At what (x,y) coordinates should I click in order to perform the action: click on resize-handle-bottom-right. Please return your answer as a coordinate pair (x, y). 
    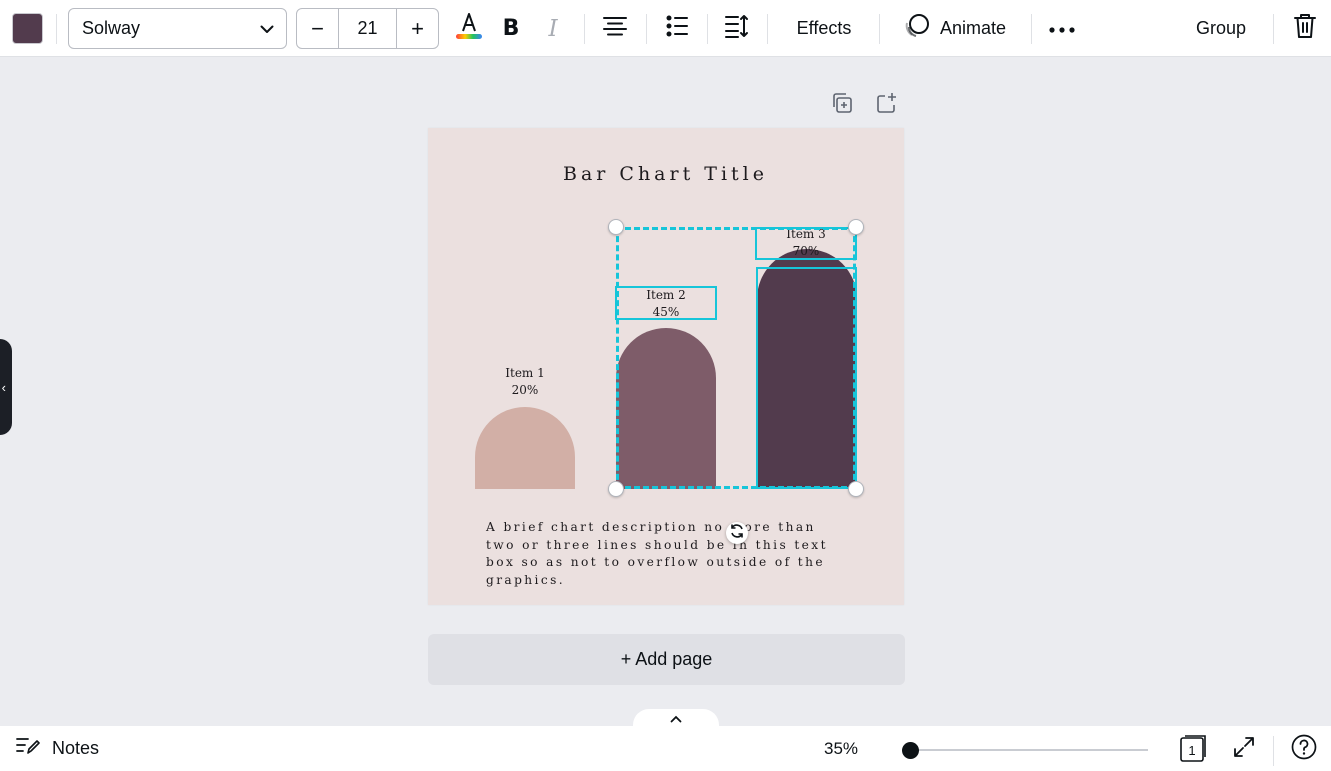
    Looking at the image, I should click on (856, 489).